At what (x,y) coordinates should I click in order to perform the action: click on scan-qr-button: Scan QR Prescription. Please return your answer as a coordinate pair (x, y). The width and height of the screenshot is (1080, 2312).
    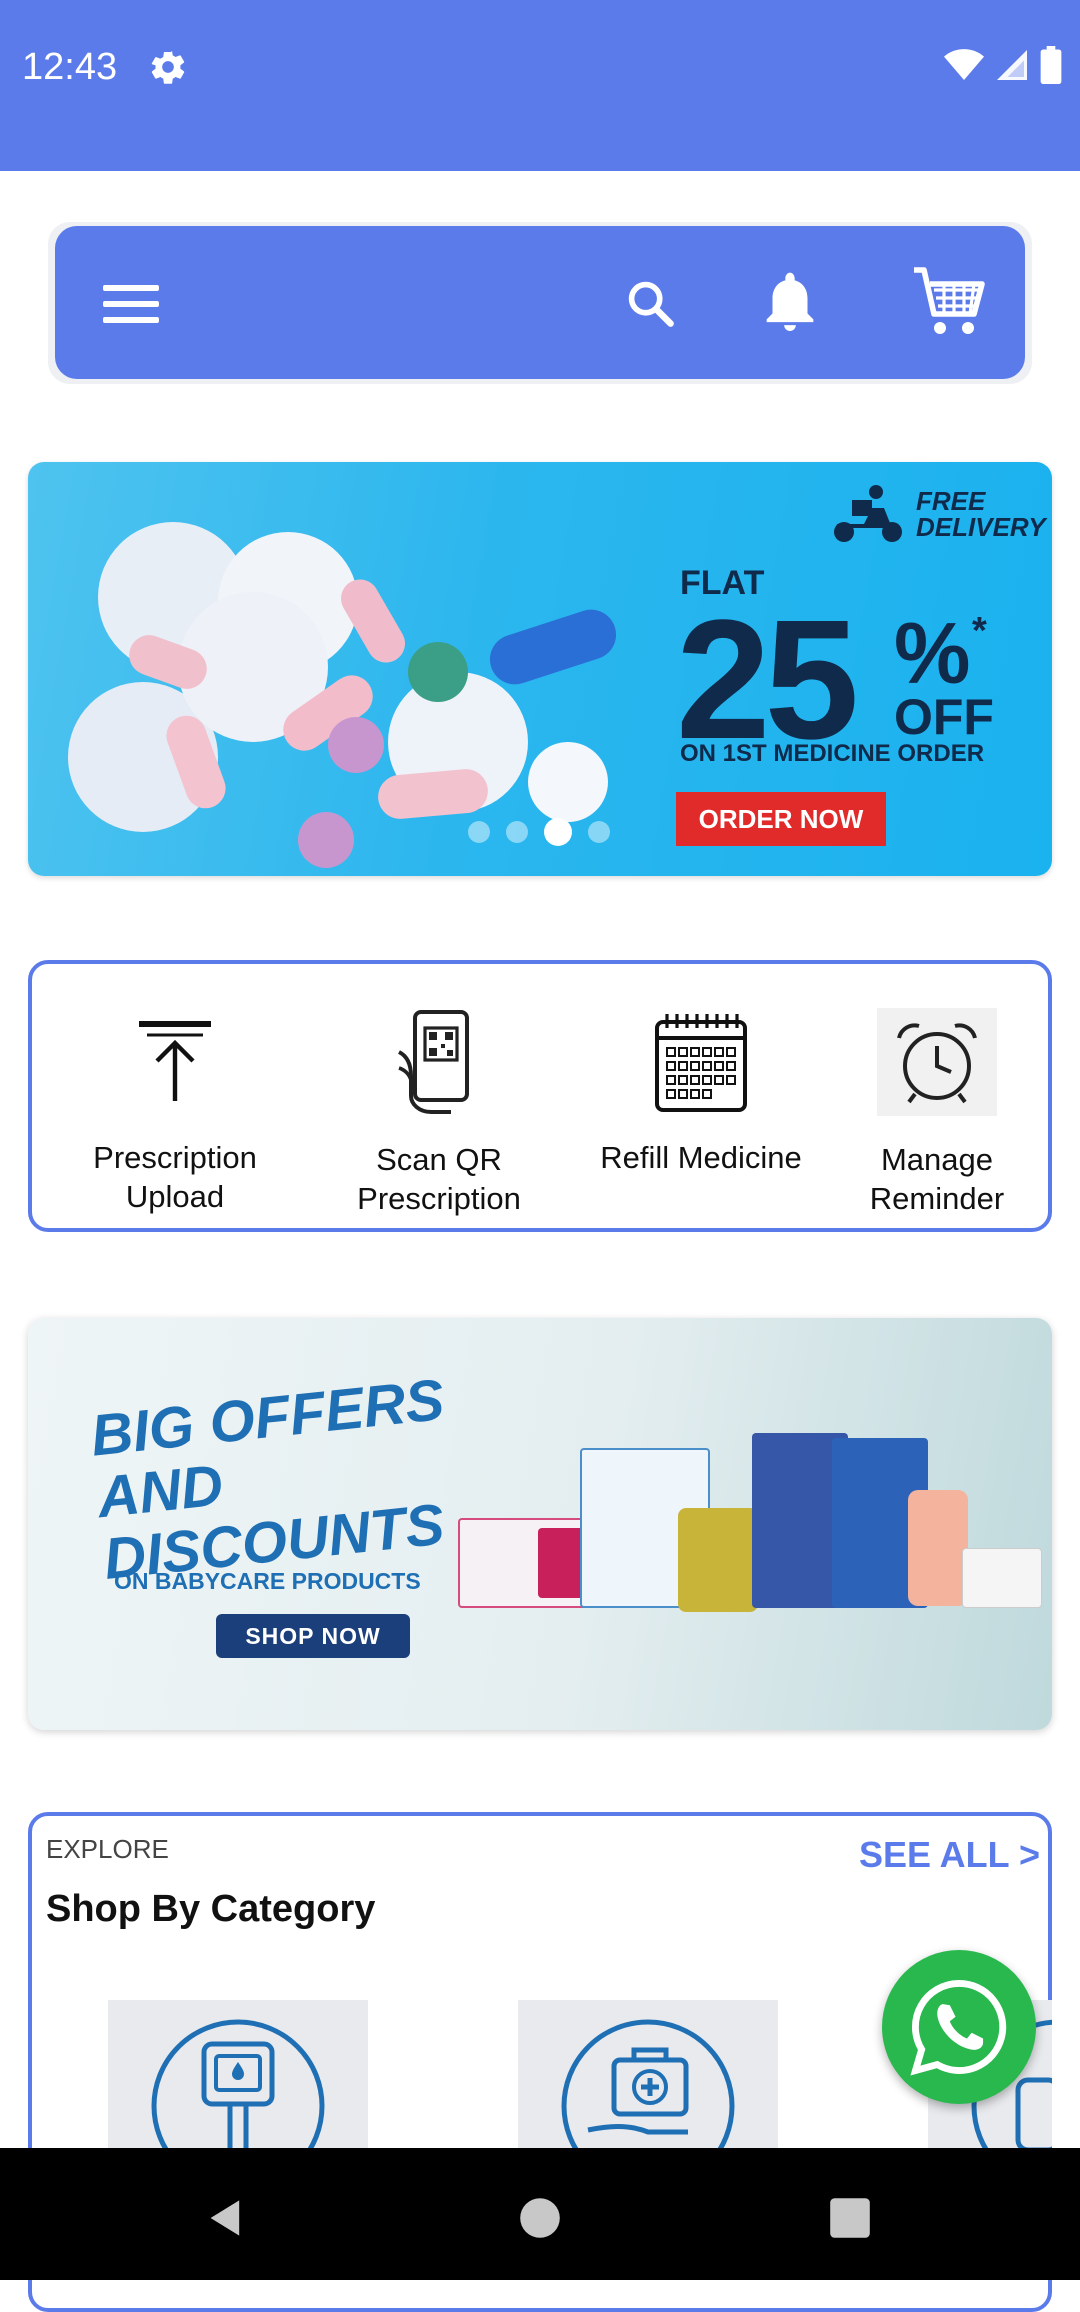
    Looking at the image, I should click on (439, 1096).